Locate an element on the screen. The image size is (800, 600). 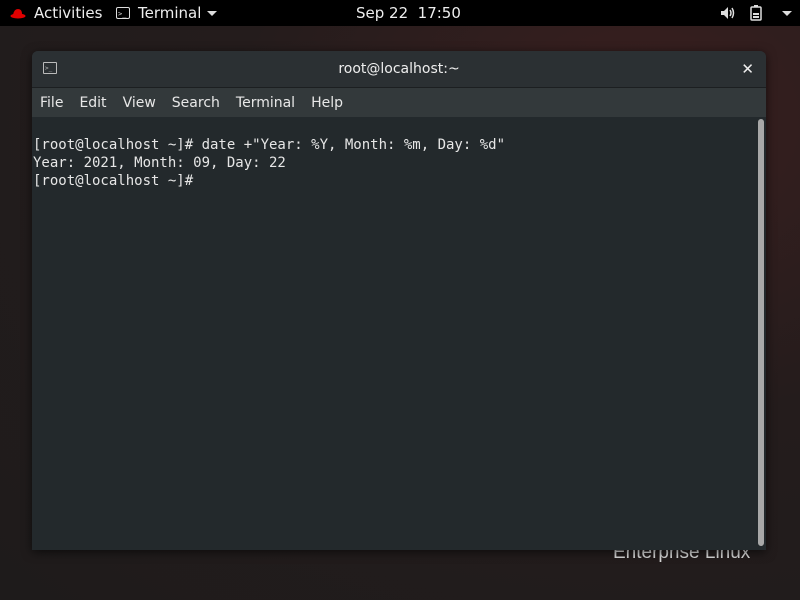
close-button: ✕ is located at coordinates (747, 69).